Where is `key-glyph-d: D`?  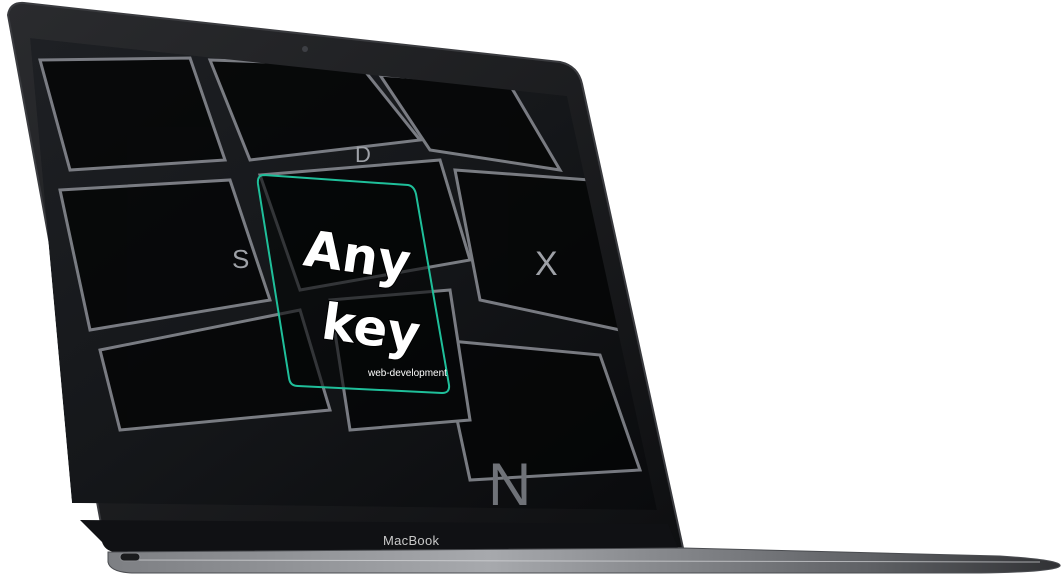
key-glyph-d: D is located at coordinates (363, 154).